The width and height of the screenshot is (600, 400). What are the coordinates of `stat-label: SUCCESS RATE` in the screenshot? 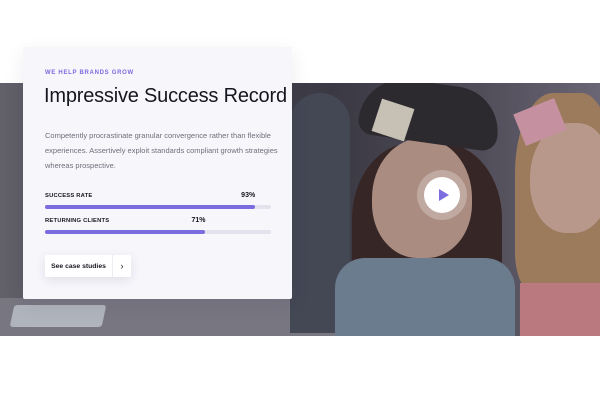 It's located at (69, 196).